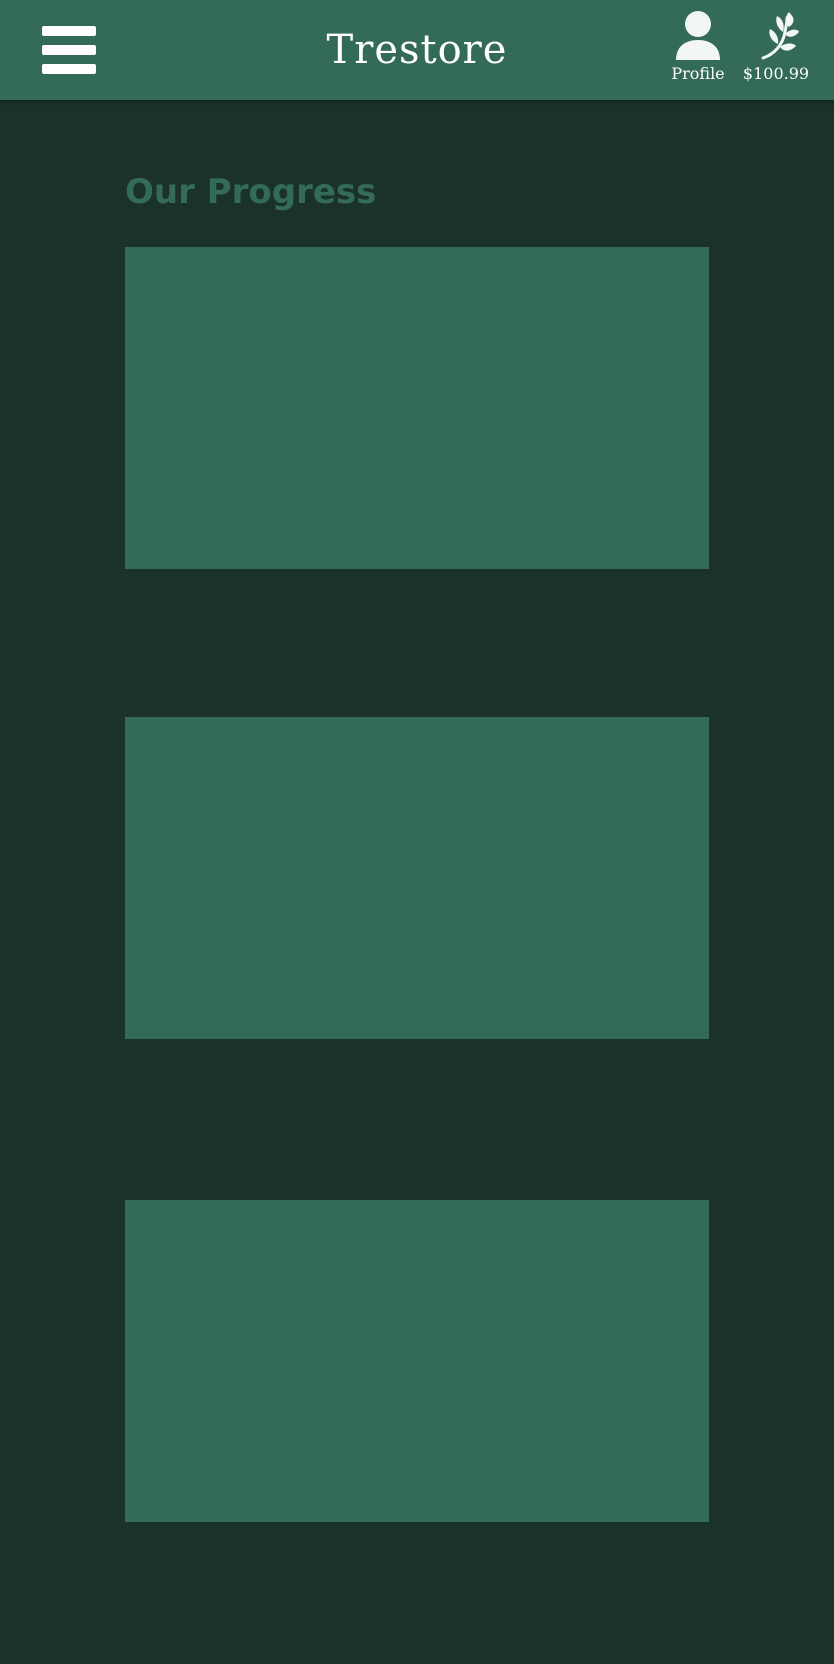  I want to click on balance-button: $100.99, so click(776, 47).